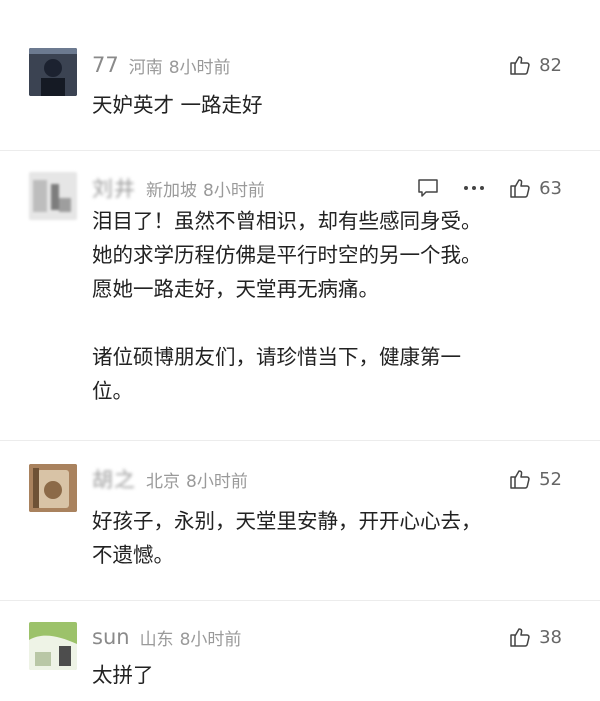  What do you see at coordinates (520, 637) in the screenshot?
I see `thumbs-up-icon` at bounding box center [520, 637].